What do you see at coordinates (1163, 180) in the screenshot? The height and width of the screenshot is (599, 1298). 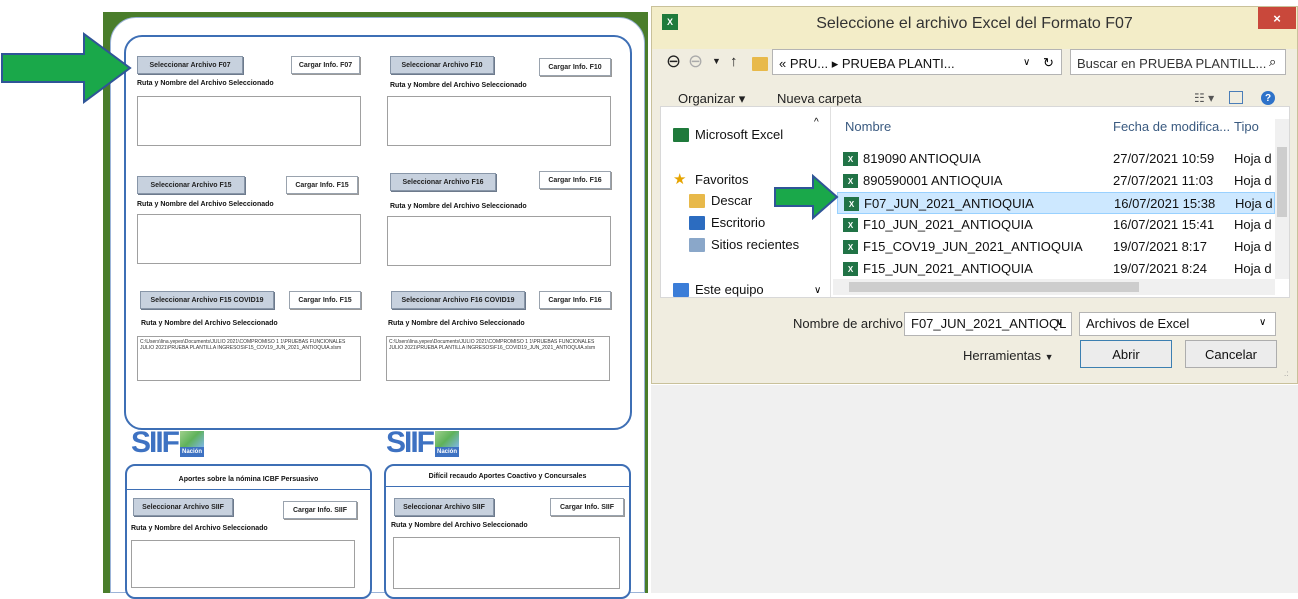 I see `file-date: 27/07/2021 11:03` at bounding box center [1163, 180].